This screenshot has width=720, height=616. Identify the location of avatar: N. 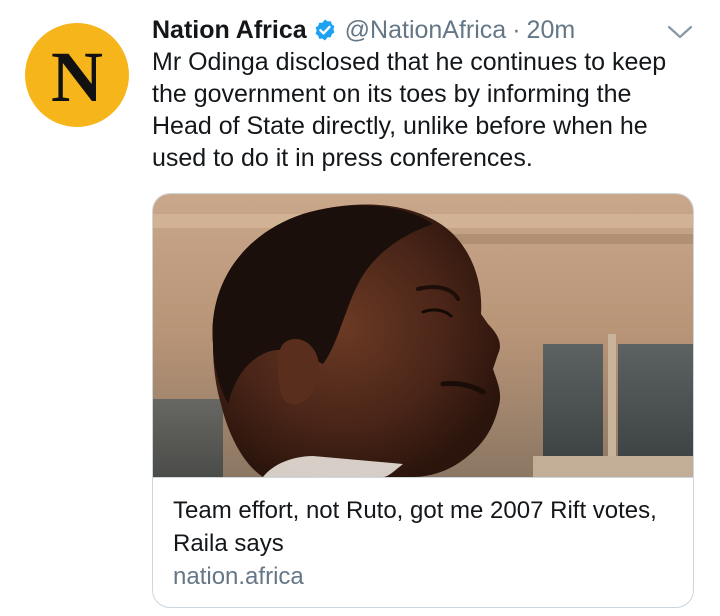
(77, 75).